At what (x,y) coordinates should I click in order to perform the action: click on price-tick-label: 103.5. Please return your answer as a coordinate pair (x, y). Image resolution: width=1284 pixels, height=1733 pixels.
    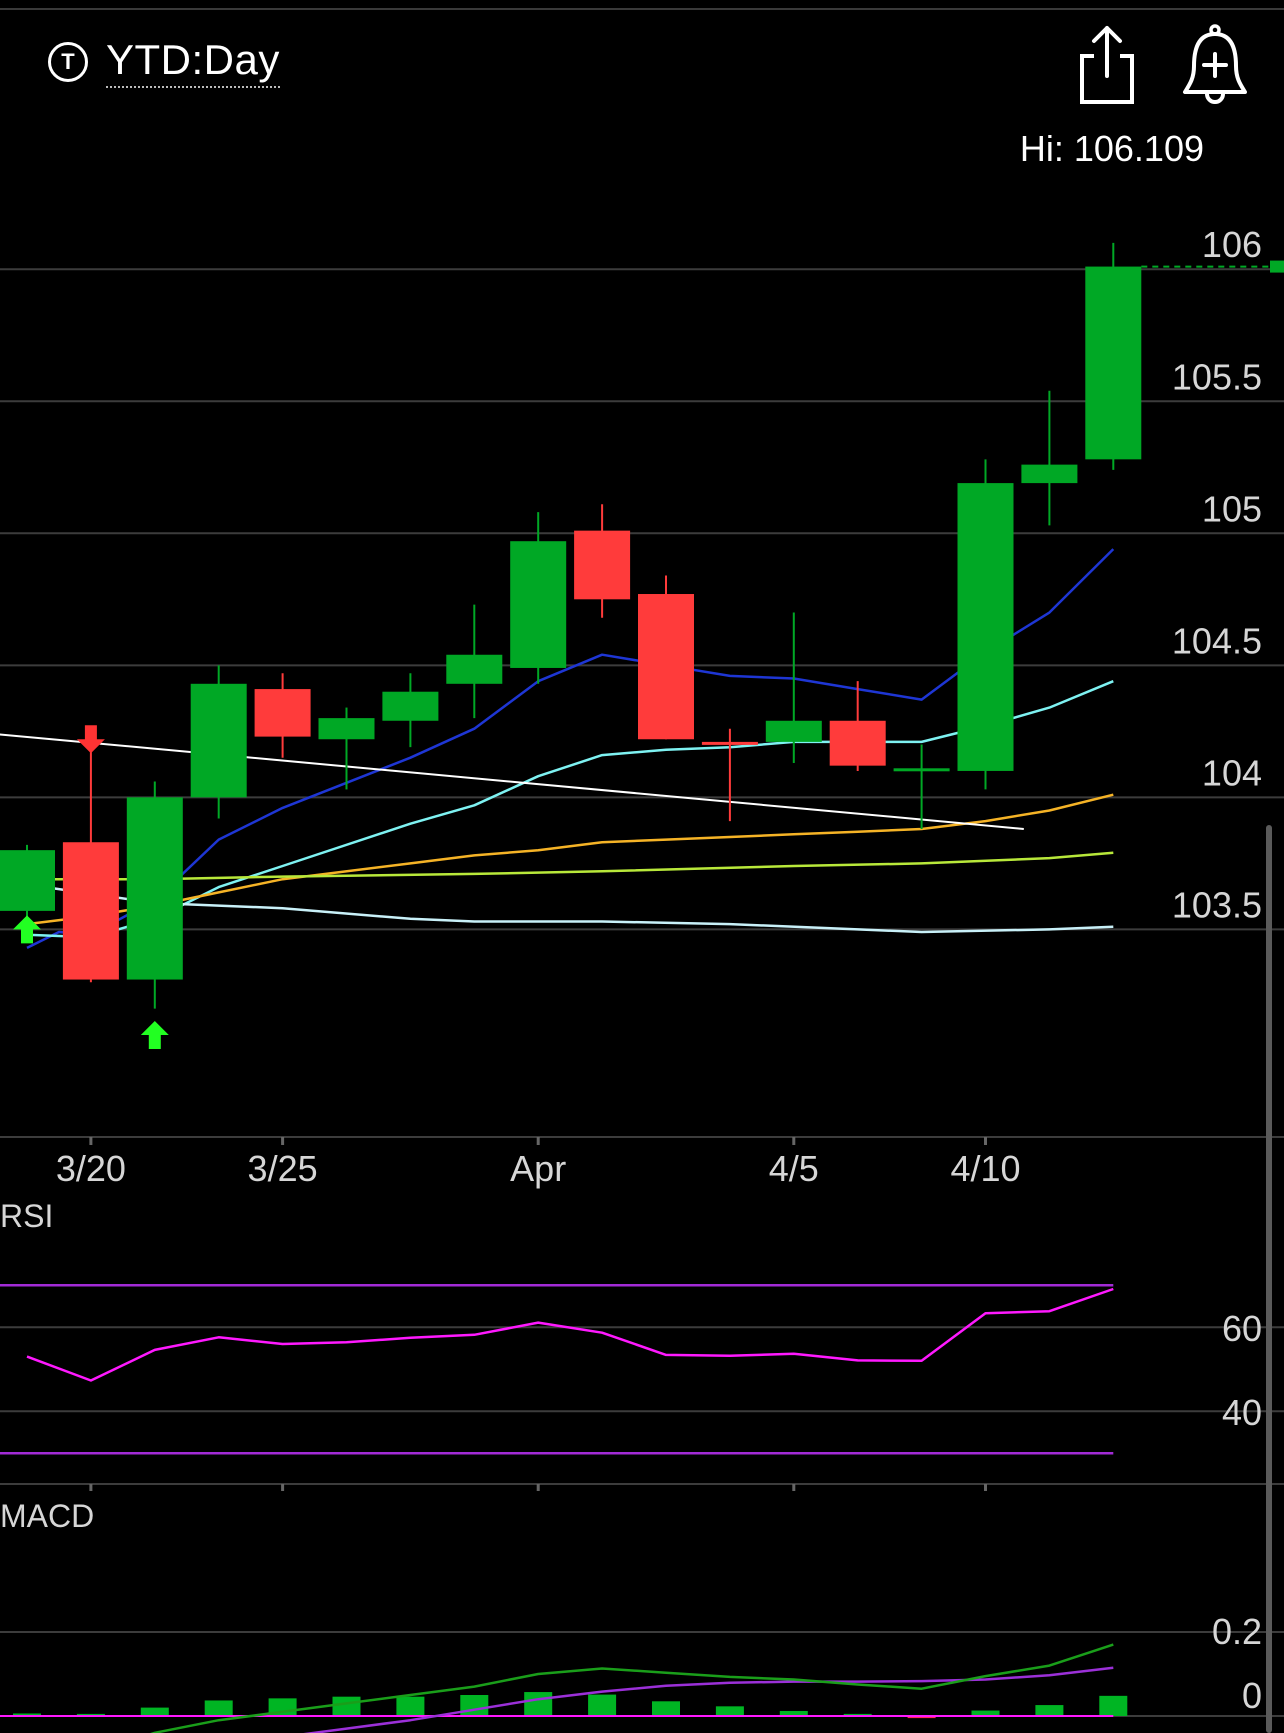
    Looking at the image, I should click on (1217, 904).